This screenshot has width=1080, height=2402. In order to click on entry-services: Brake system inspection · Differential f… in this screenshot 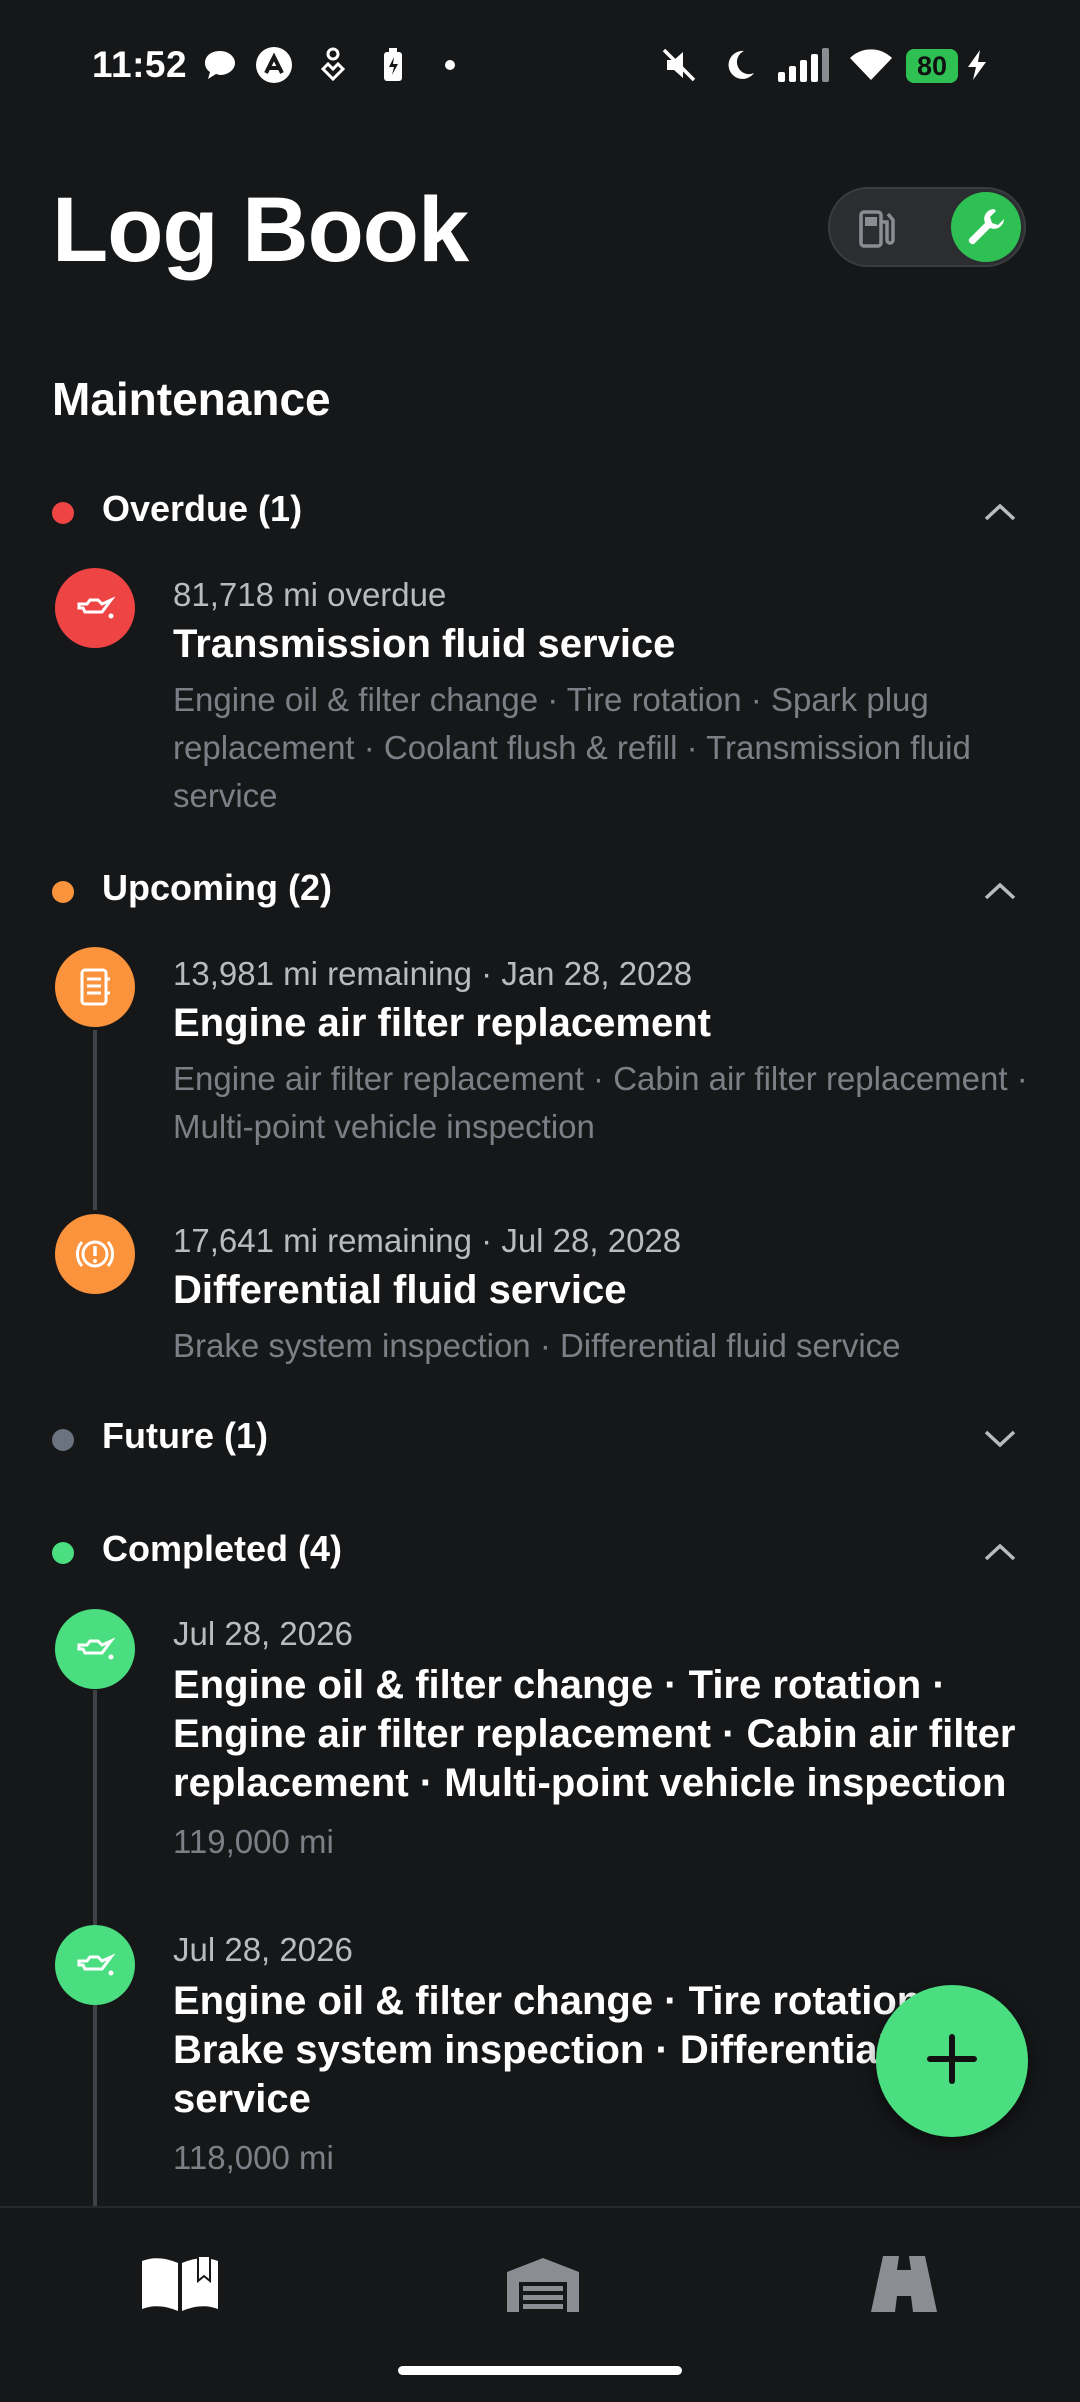, I will do `click(537, 1345)`.